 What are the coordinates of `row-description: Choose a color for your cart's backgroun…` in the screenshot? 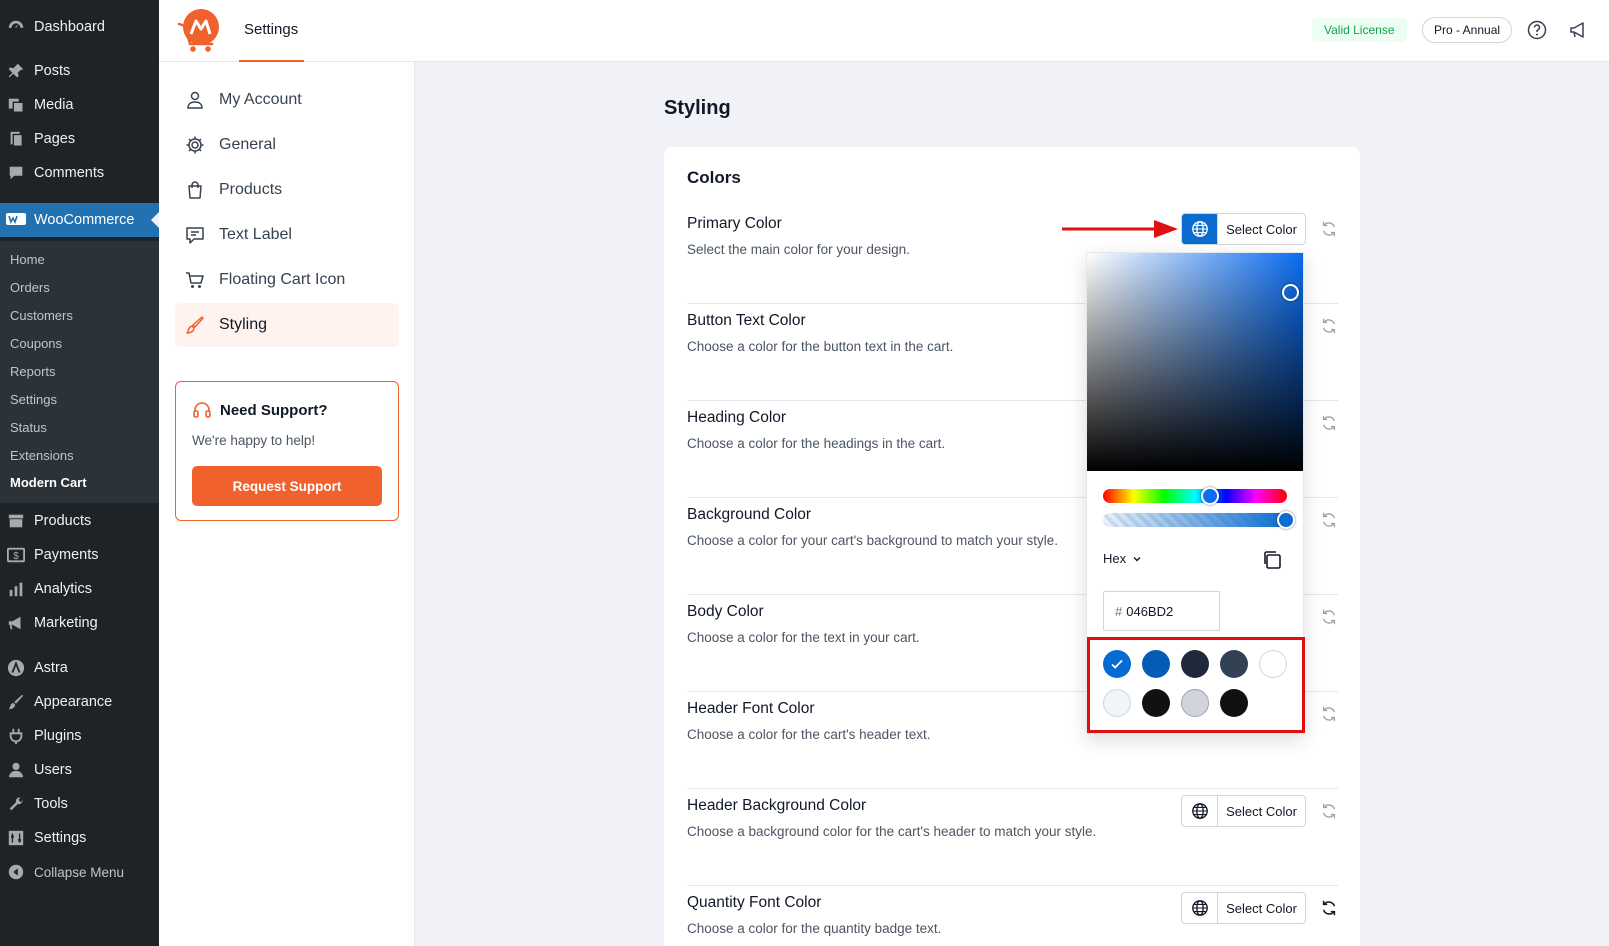 It's located at (872, 540).